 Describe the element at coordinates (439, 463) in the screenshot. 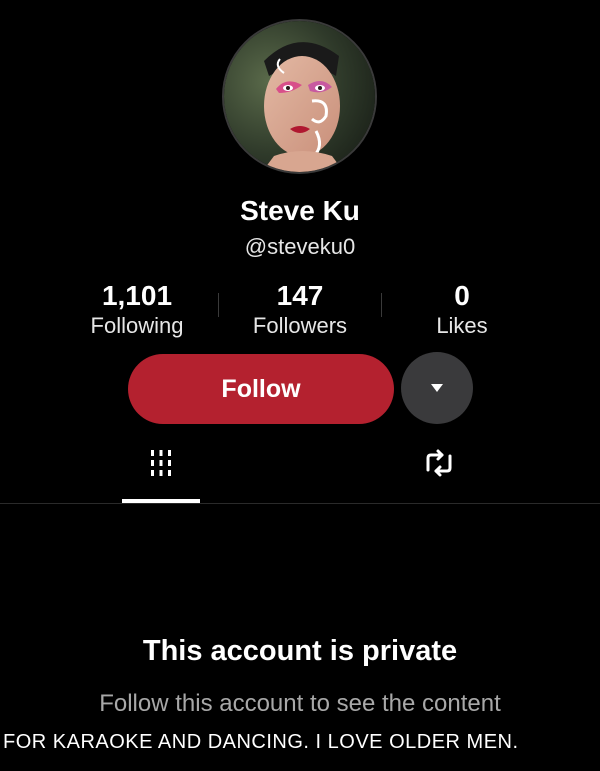

I see `repost-icon` at that location.